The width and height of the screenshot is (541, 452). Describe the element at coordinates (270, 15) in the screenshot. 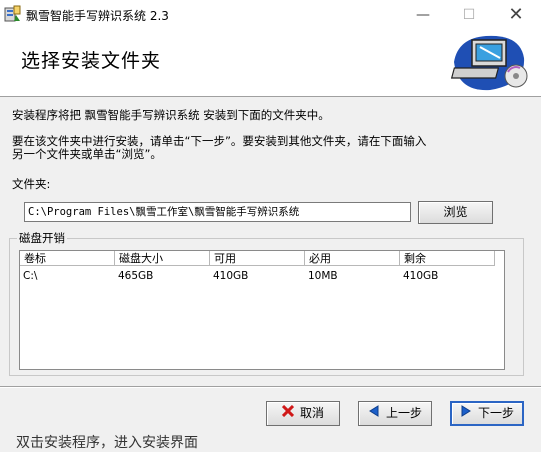

I see `title-bar: 飘雪智能手写辨识系统 2.3 — ☐ ✕` at that location.